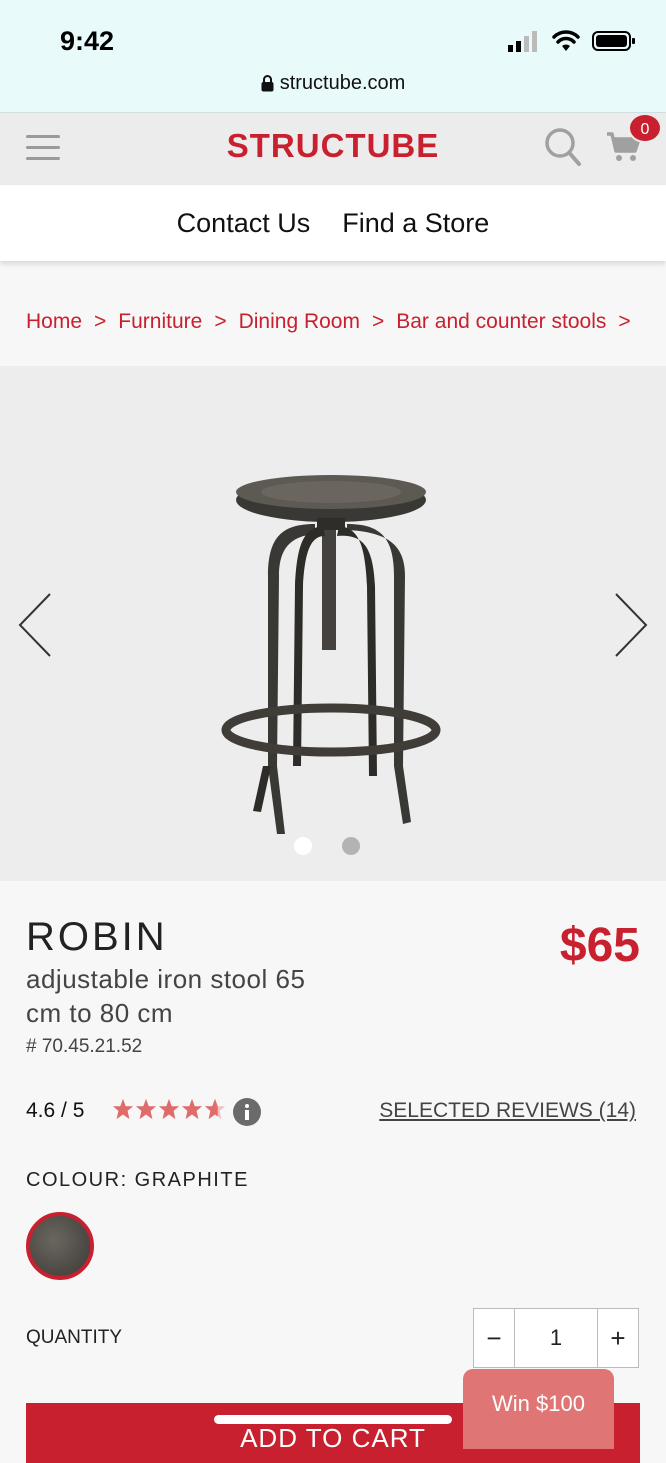 The image size is (666, 1463). What do you see at coordinates (566, 40) in the screenshot?
I see `wifi-icon` at bounding box center [566, 40].